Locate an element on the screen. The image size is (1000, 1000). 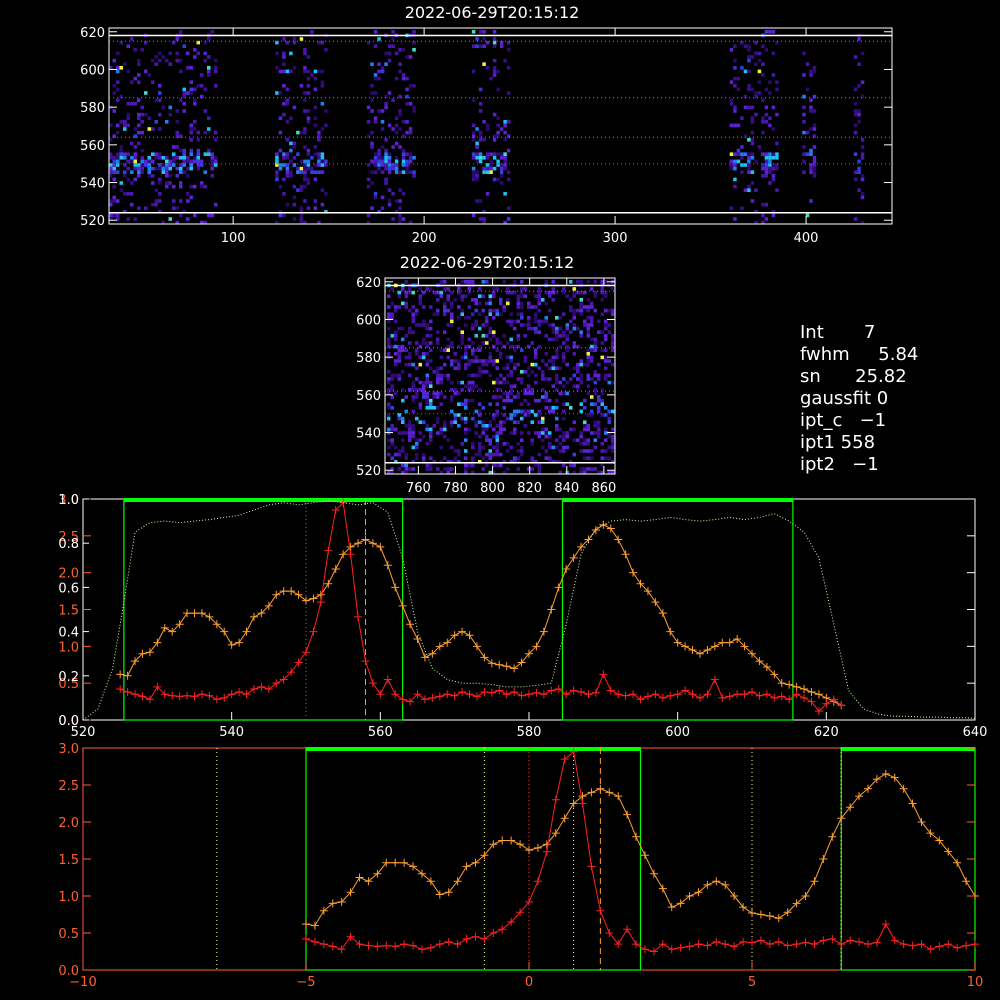
x-tick-label: 560 is located at coordinates (380, 732).